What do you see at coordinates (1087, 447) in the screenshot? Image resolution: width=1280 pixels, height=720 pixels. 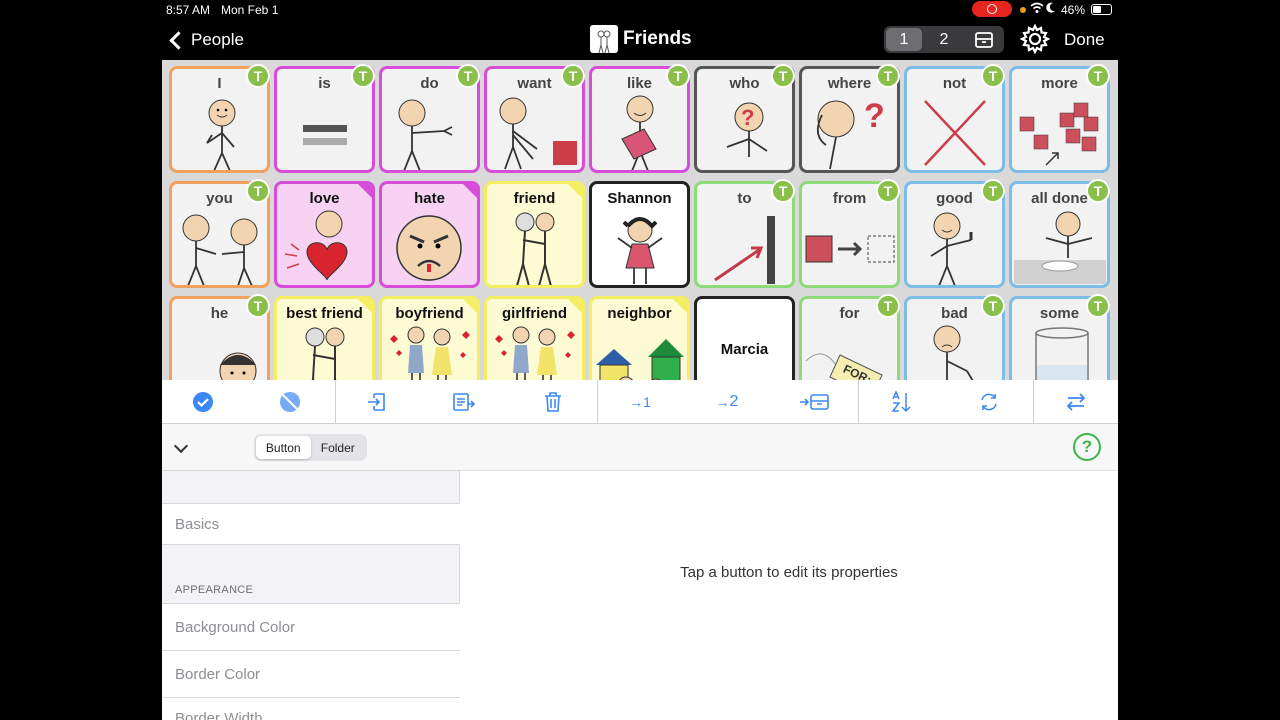 I see `help-icon: ?` at bounding box center [1087, 447].